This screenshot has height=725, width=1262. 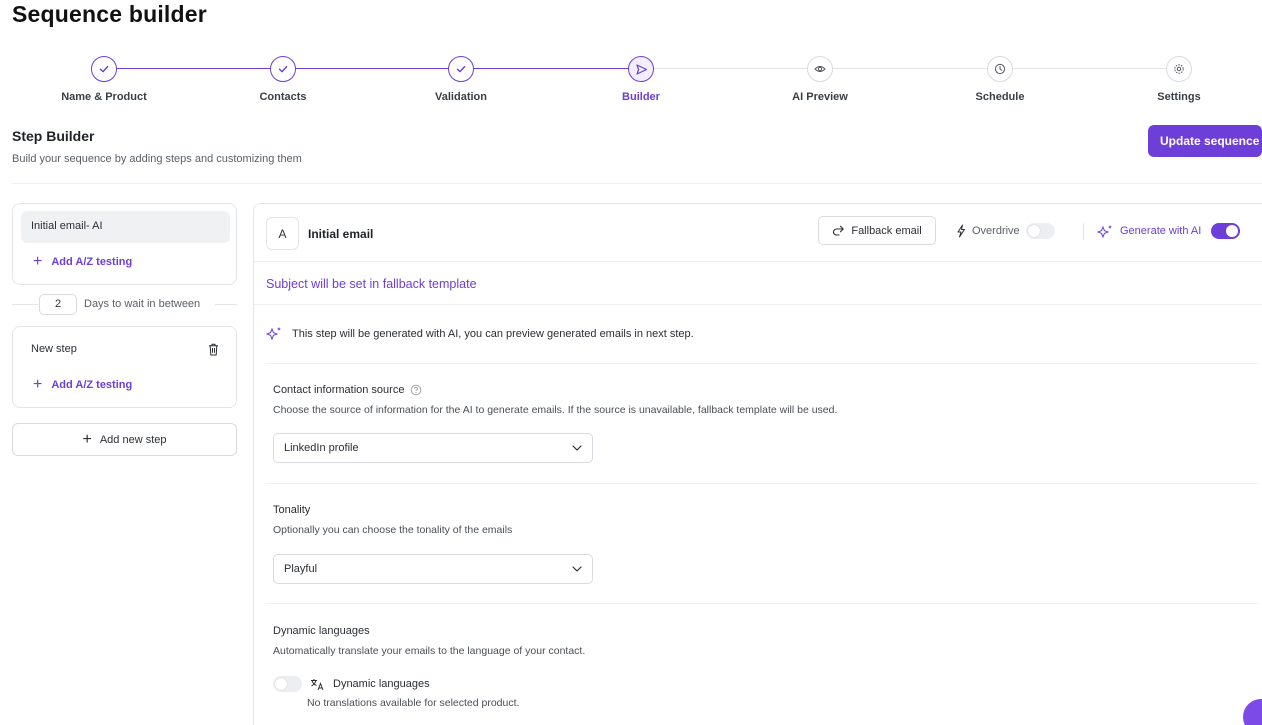 What do you see at coordinates (292, 510) in the screenshot?
I see `tonality-label: Tonality` at bounding box center [292, 510].